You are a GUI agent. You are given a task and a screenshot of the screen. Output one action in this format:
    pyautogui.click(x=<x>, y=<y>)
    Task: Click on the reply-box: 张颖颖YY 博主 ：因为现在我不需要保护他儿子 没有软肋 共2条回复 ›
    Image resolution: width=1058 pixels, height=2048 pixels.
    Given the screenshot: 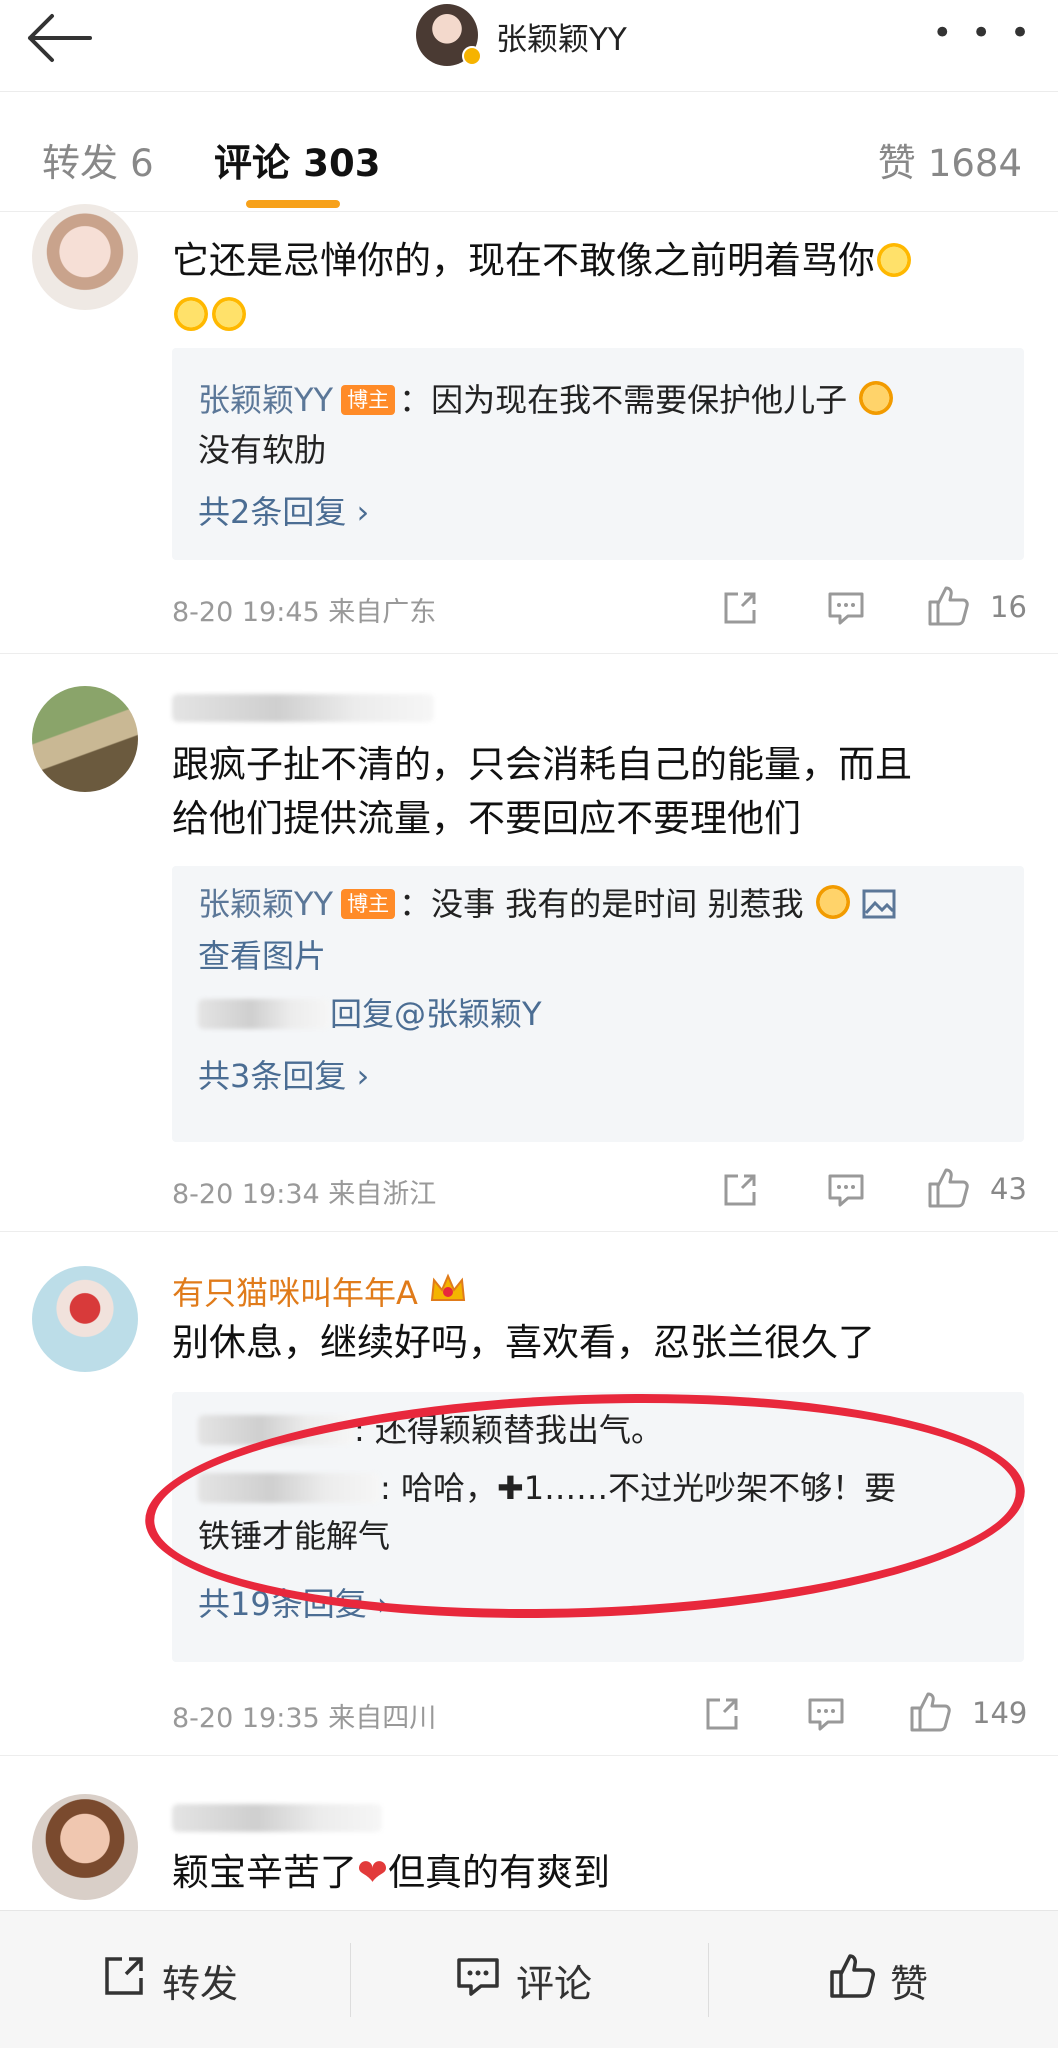 What is the action you would take?
    pyautogui.click(x=598, y=454)
    